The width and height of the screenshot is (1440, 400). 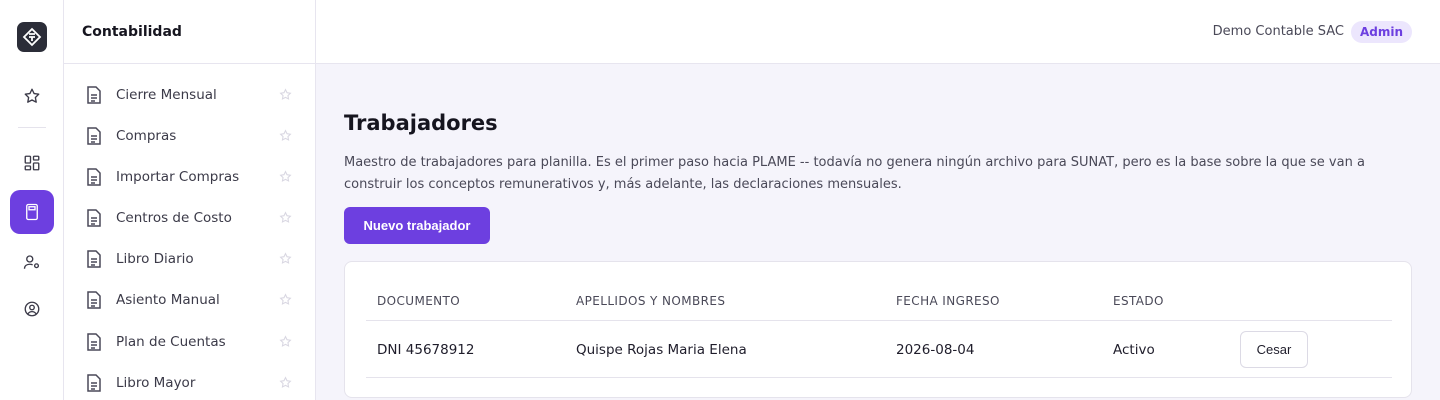 What do you see at coordinates (935, 350) in the screenshot?
I see `cell-fecha: 2026-08-04` at bounding box center [935, 350].